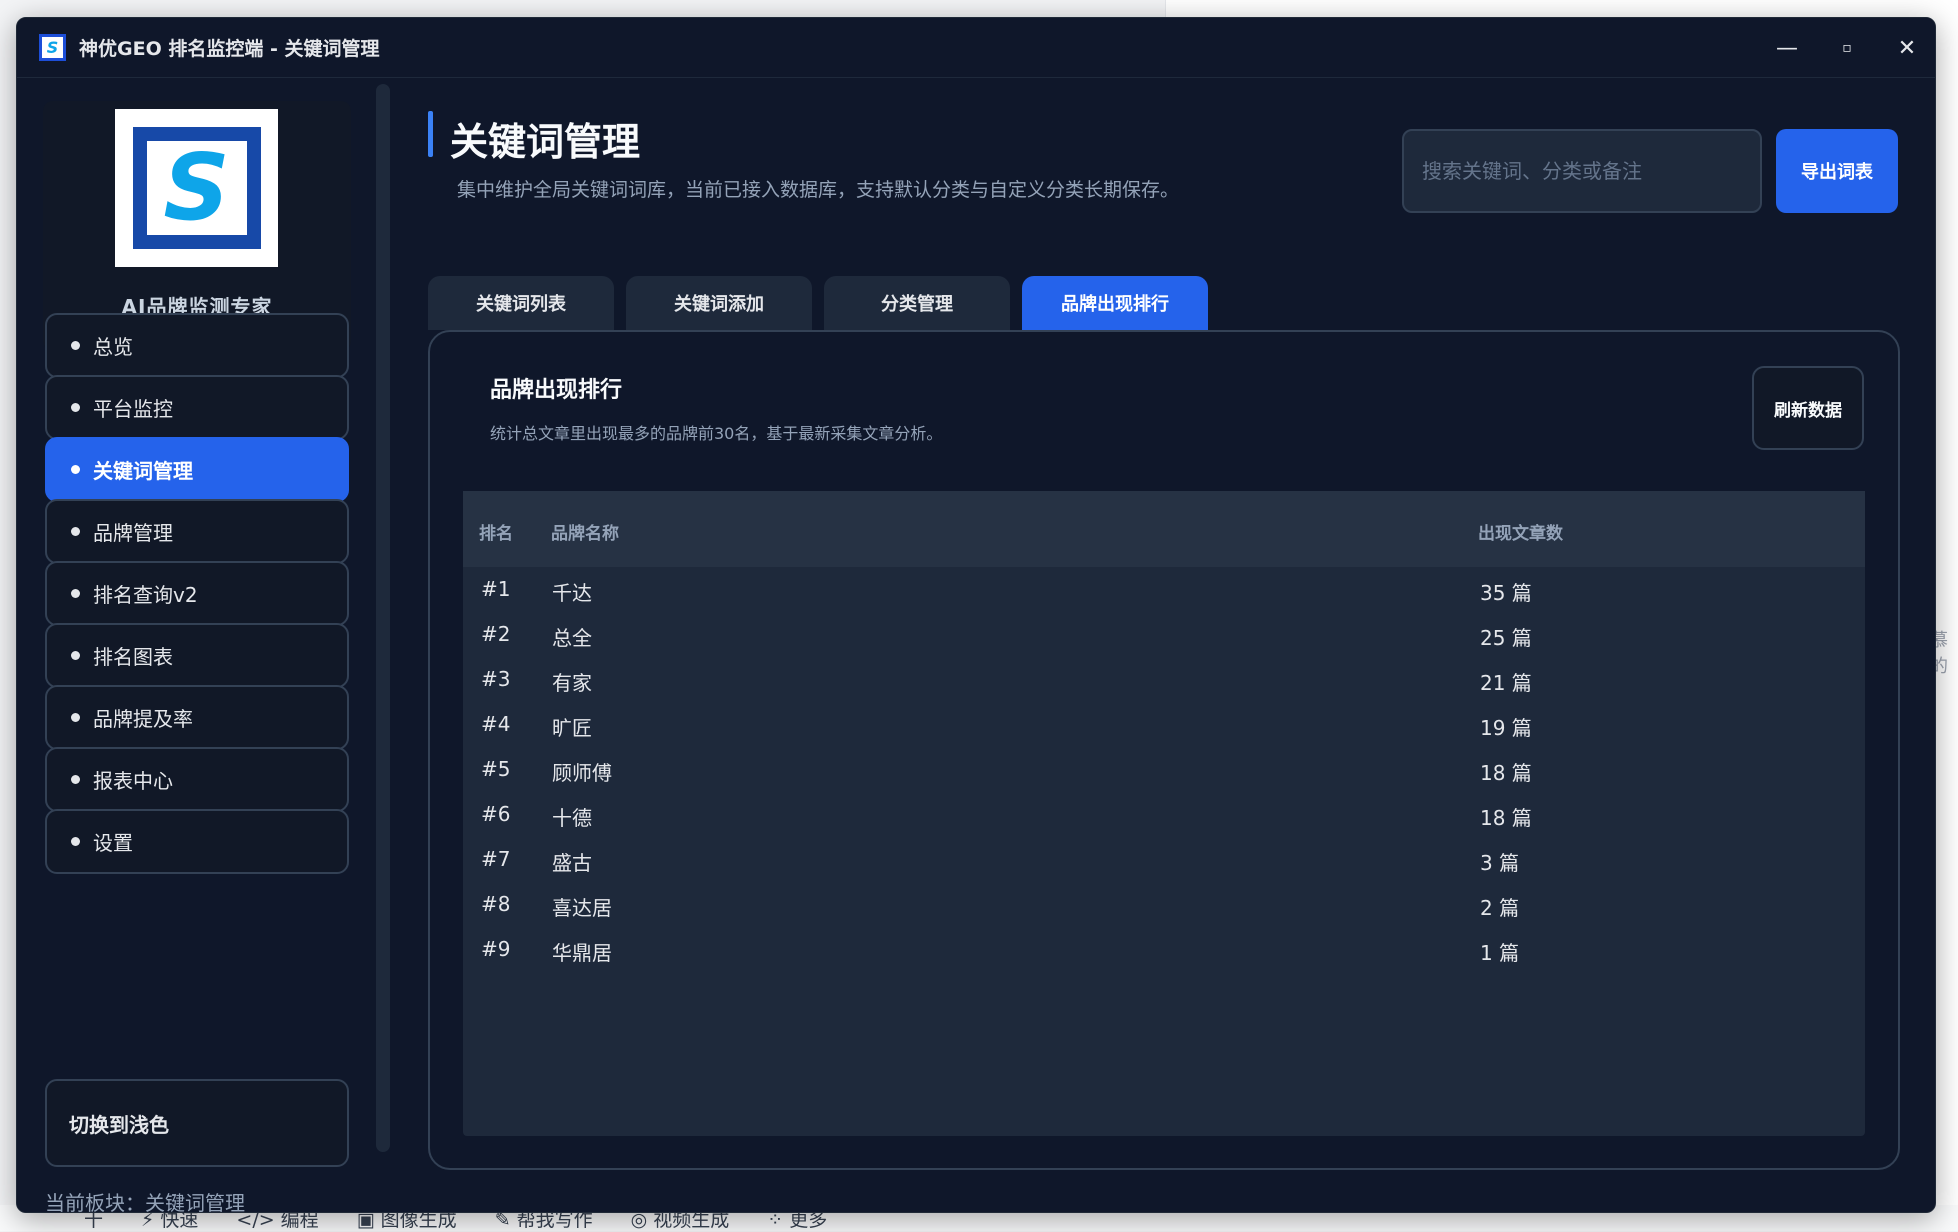  What do you see at coordinates (496, 904) in the screenshot?
I see `rank-cell: #8` at bounding box center [496, 904].